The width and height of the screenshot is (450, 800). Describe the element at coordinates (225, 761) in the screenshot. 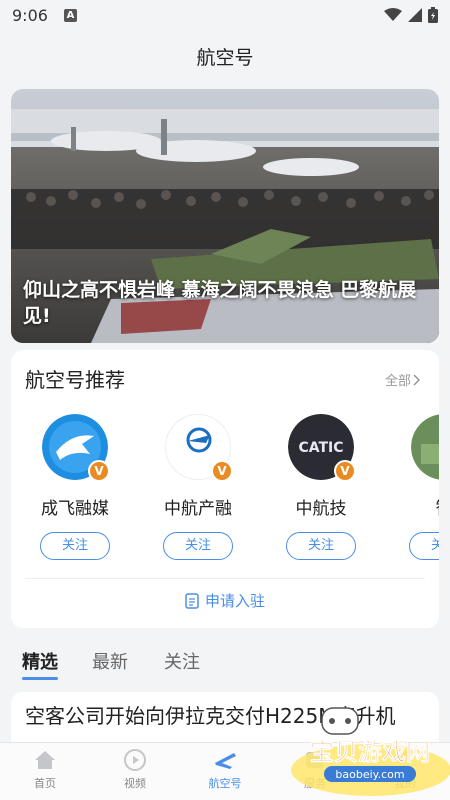

I see `plane-icon` at that location.